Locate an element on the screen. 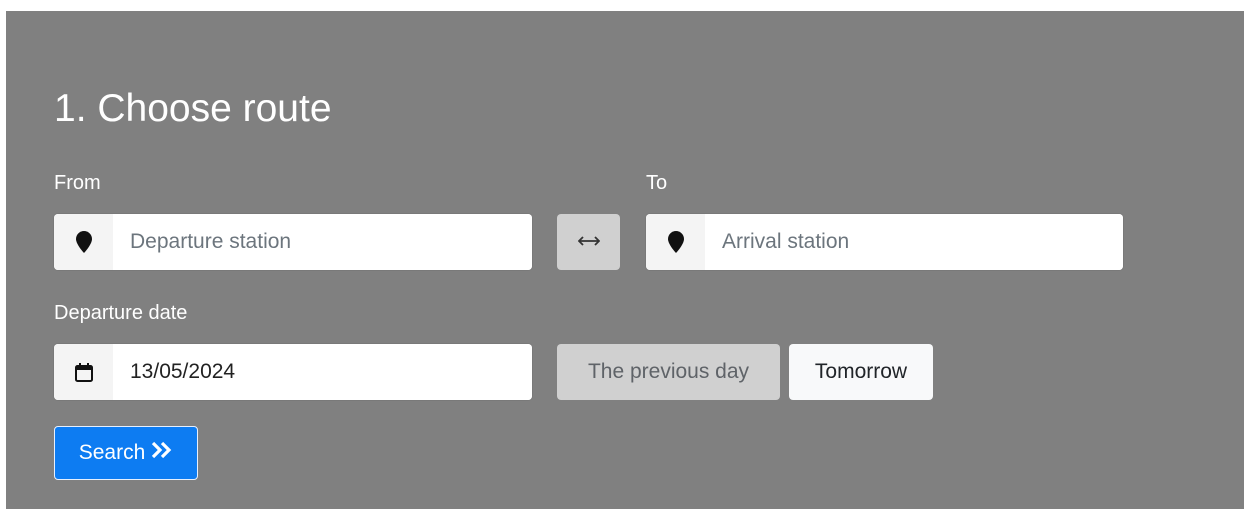 The image size is (1244, 509). departure-station-group is located at coordinates (293, 242).